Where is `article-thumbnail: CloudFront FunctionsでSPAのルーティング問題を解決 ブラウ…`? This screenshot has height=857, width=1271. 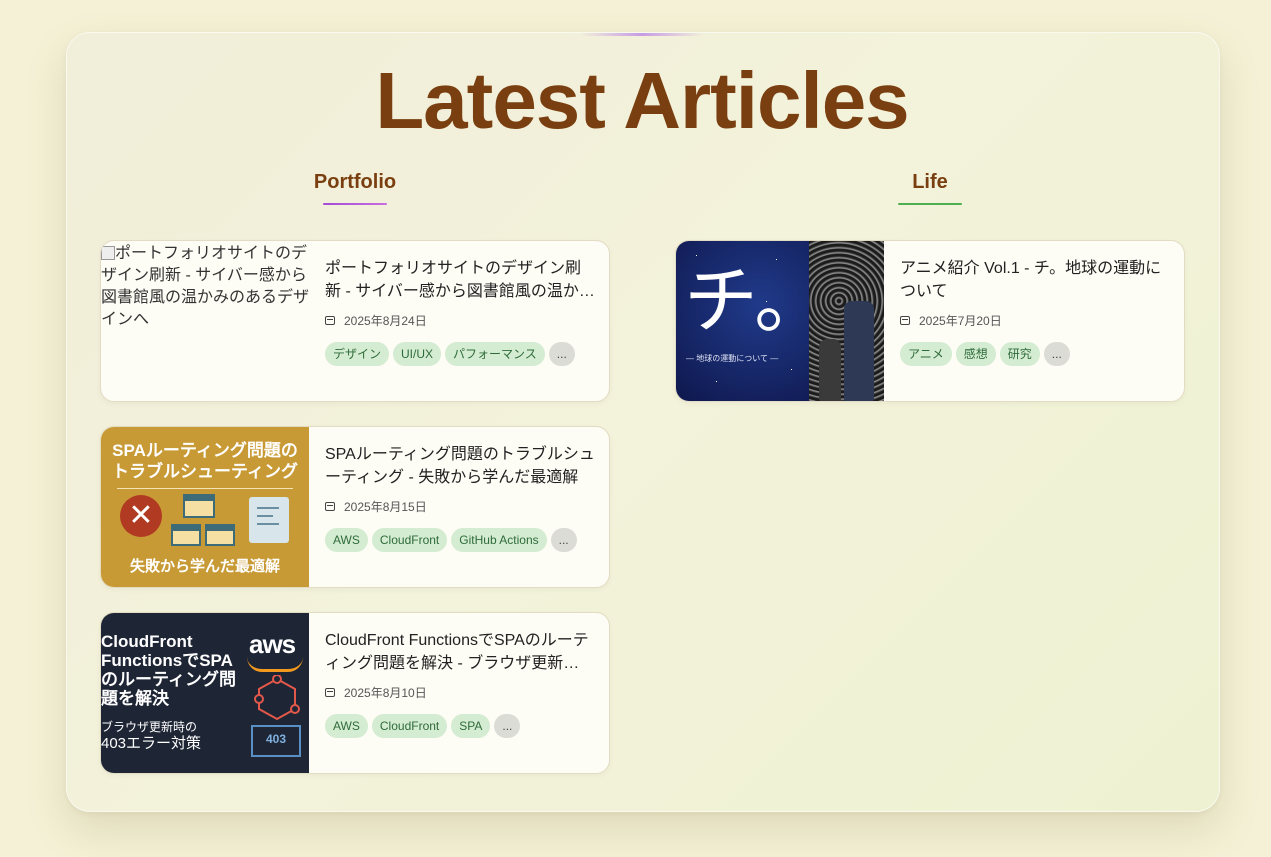
article-thumbnail: CloudFront FunctionsでSPAのルーティング問題を解決 ブラウ… is located at coordinates (205, 693).